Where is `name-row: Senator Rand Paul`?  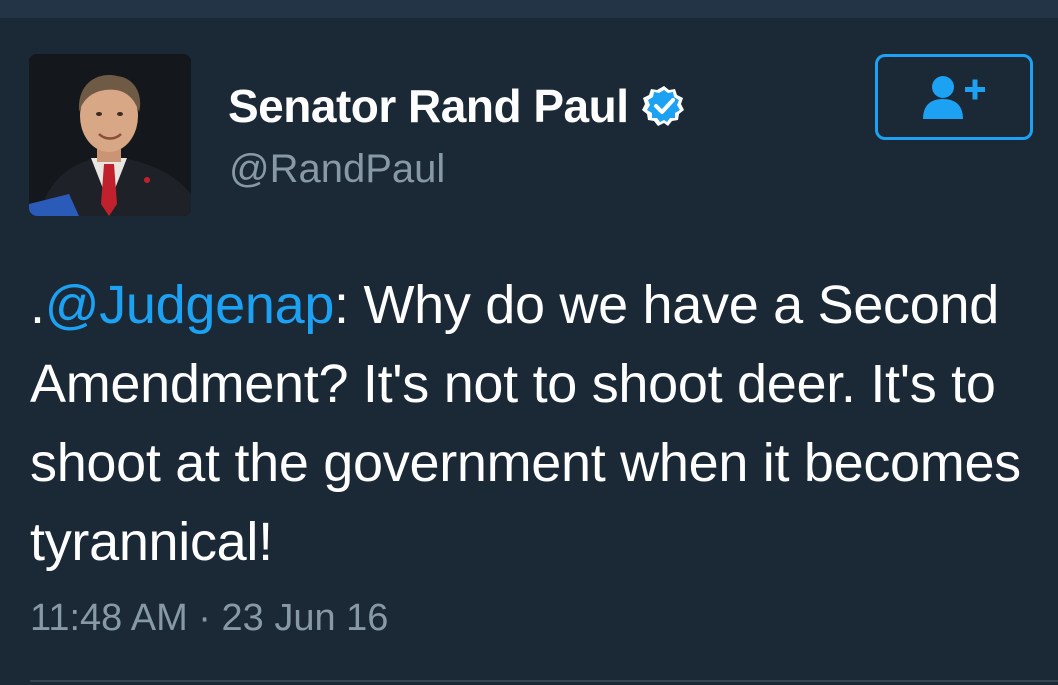
name-row: Senator Rand Paul is located at coordinates (457, 106).